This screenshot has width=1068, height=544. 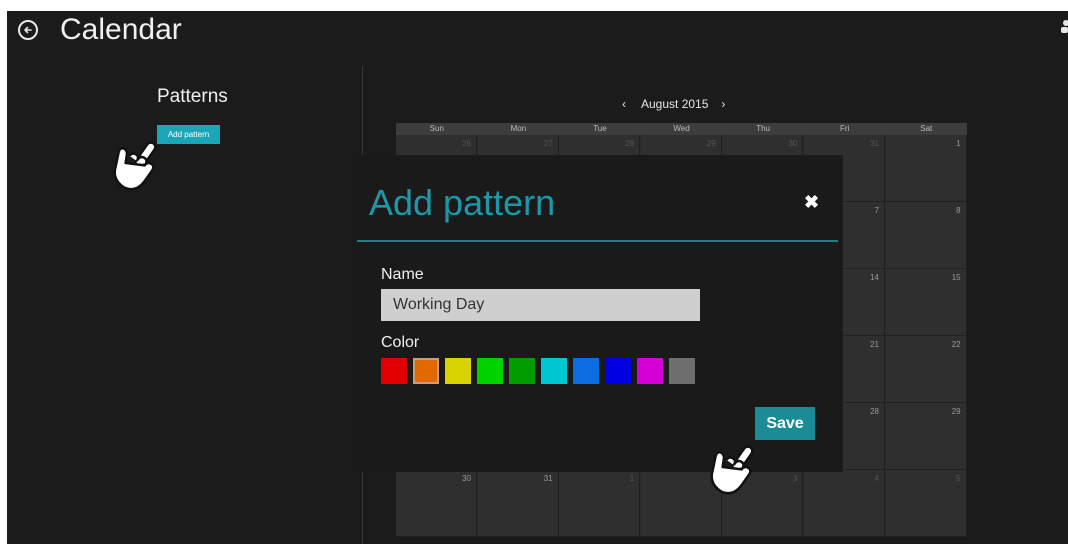 I want to click on day-number: 26, so click(x=466, y=143).